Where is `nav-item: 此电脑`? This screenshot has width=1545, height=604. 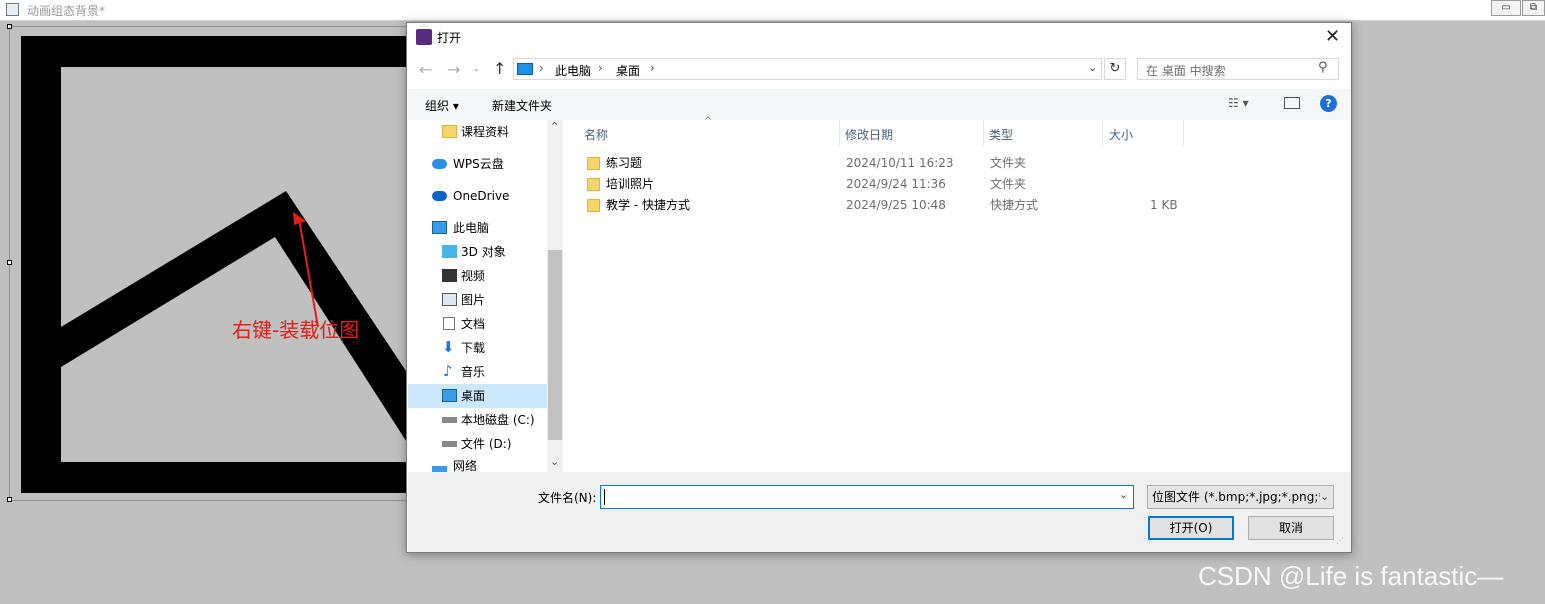
nav-item: 此电脑 is located at coordinates (478, 228).